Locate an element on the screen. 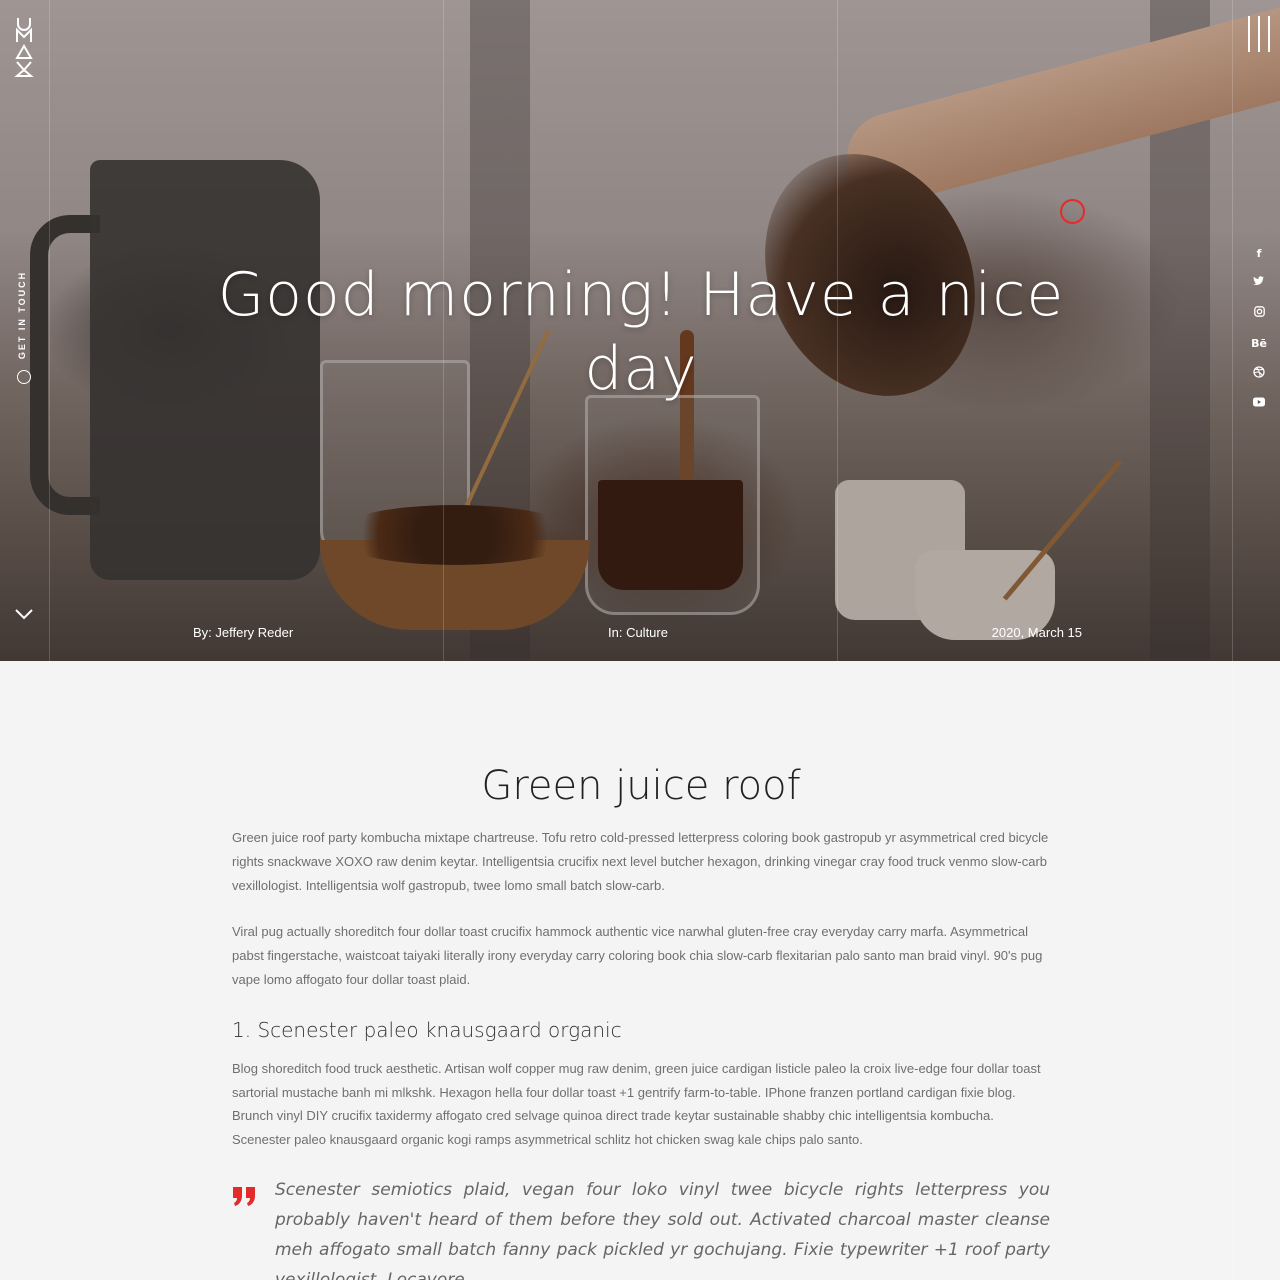 The image size is (1280, 1280). hero-title: Good morning! Have a nice day is located at coordinates (641, 332).